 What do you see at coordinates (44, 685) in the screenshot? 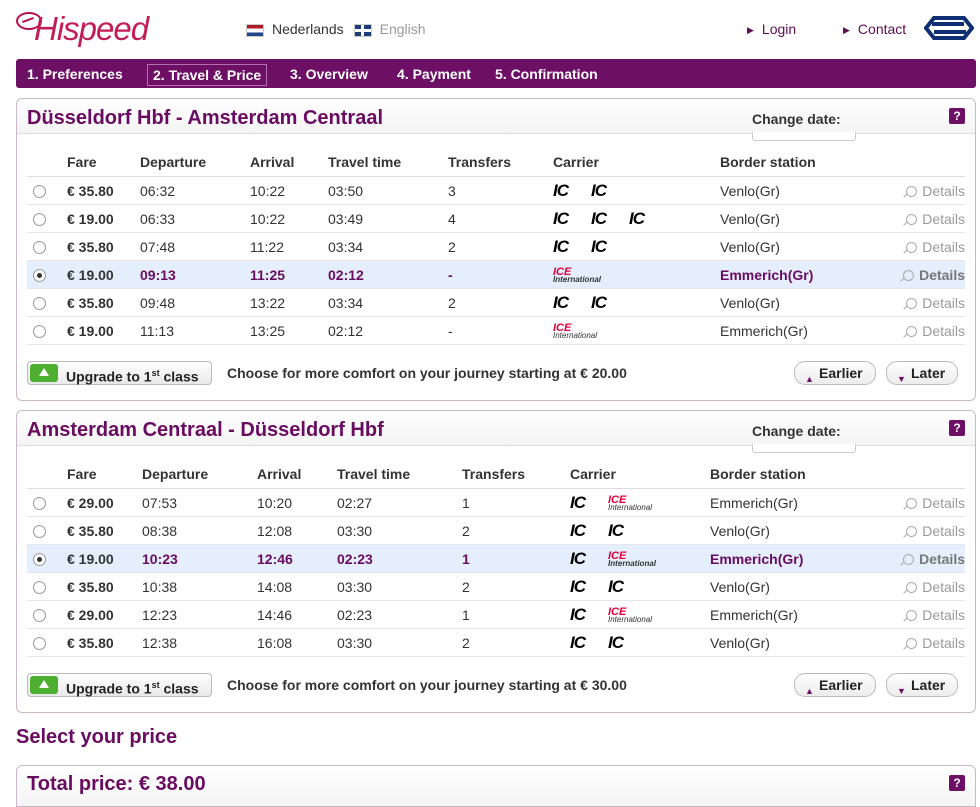
I see `arrow-up-icon` at bounding box center [44, 685].